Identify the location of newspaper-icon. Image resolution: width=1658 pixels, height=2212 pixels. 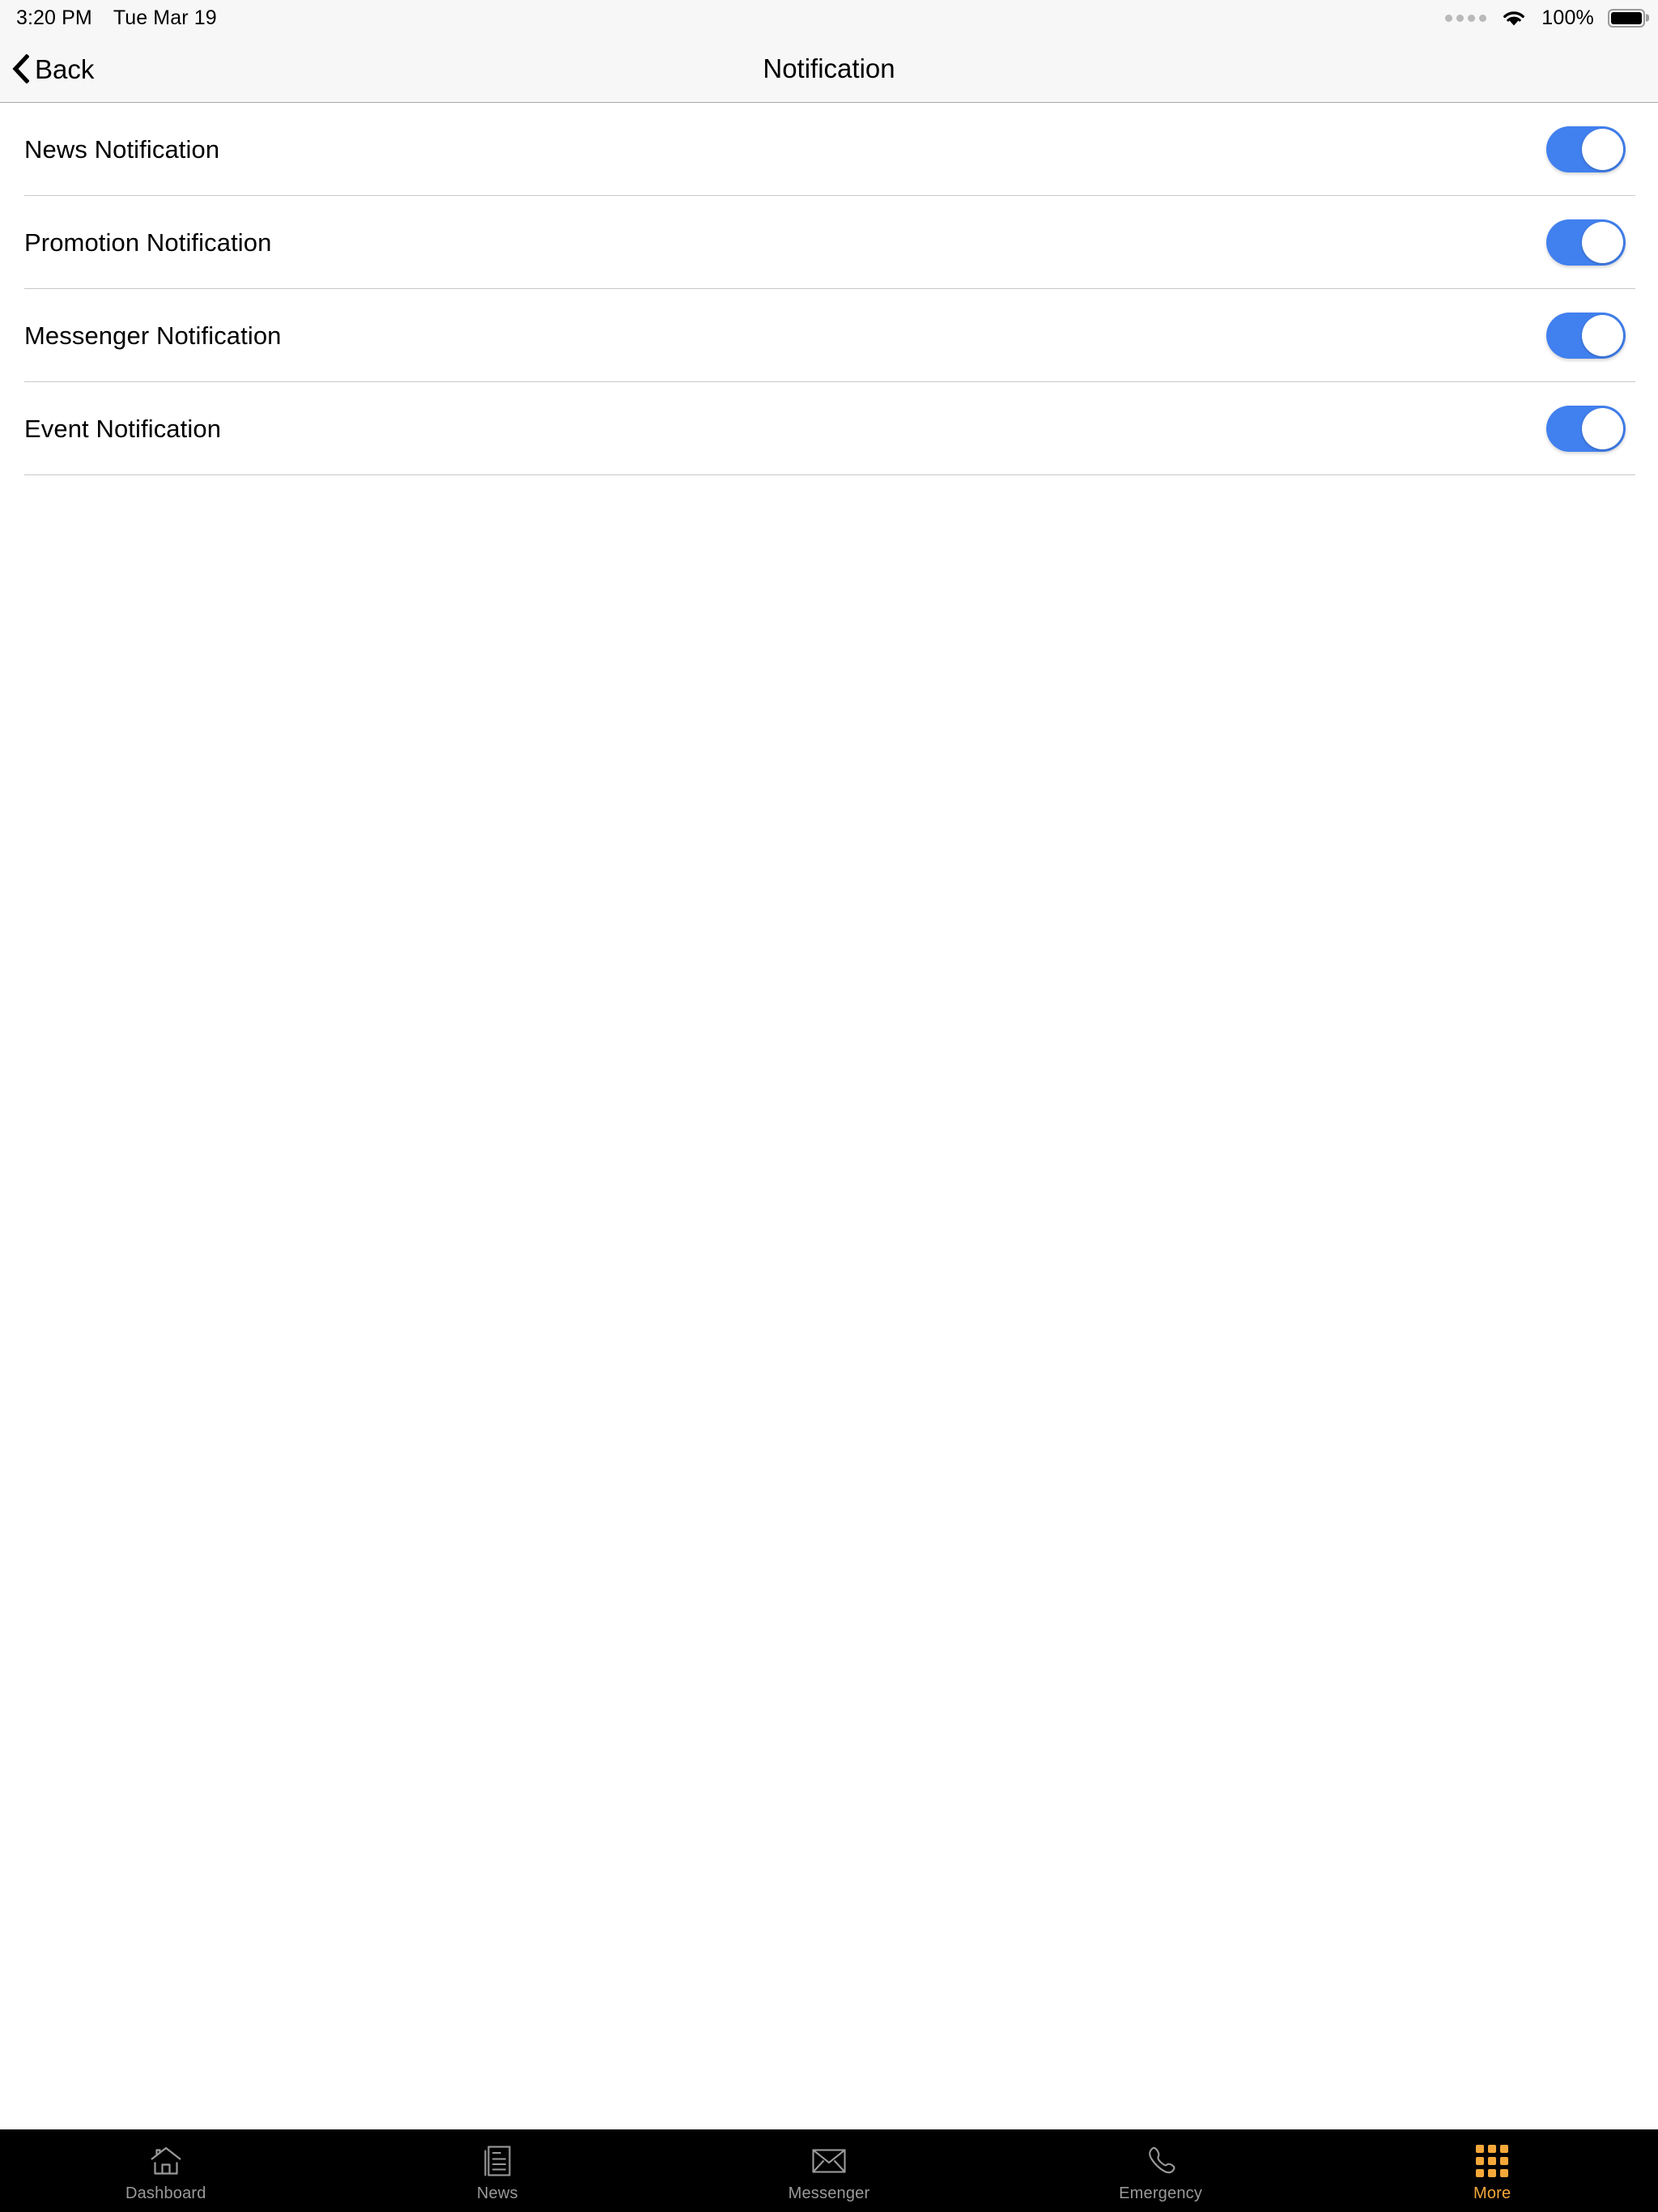
(497, 2161).